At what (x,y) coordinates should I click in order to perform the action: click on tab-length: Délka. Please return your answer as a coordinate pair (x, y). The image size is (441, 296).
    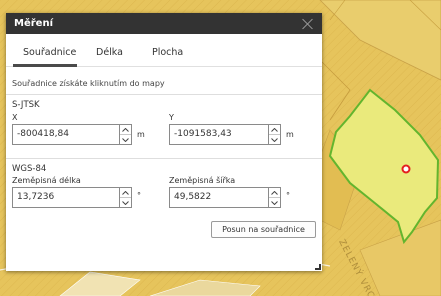
    Looking at the image, I should click on (109, 52).